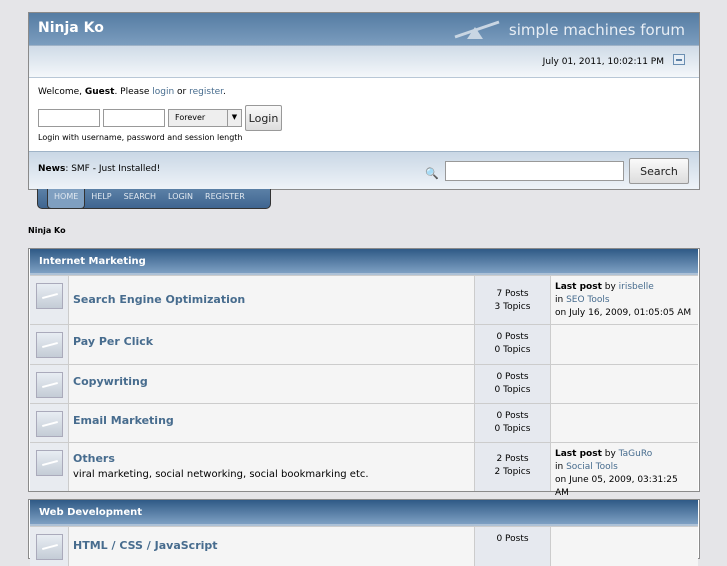 The image size is (727, 566). I want to click on board-name-cell: Search Engine Optimization, so click(272, 300).